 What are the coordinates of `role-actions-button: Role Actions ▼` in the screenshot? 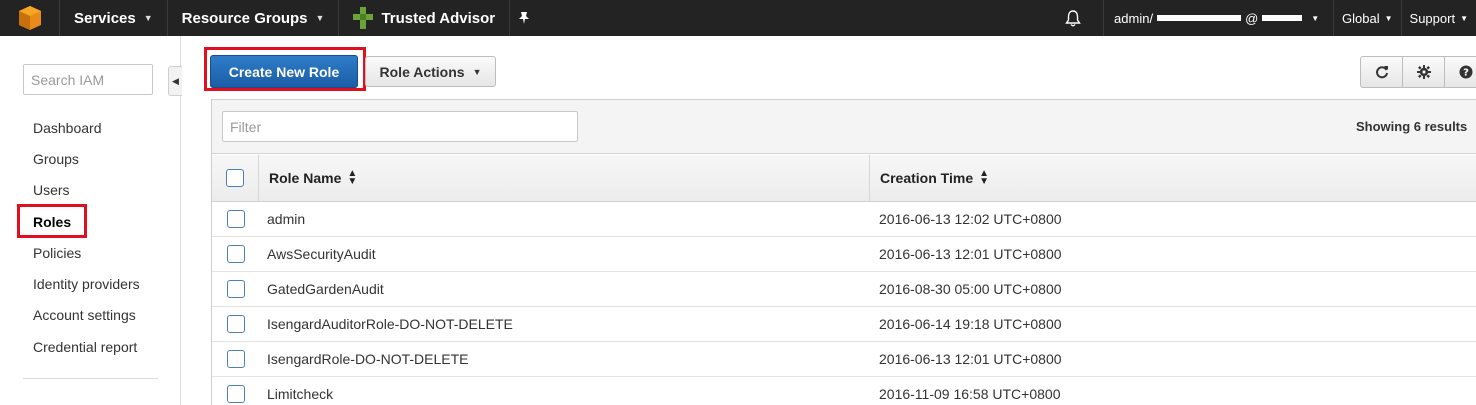 It's located at (430, 71).